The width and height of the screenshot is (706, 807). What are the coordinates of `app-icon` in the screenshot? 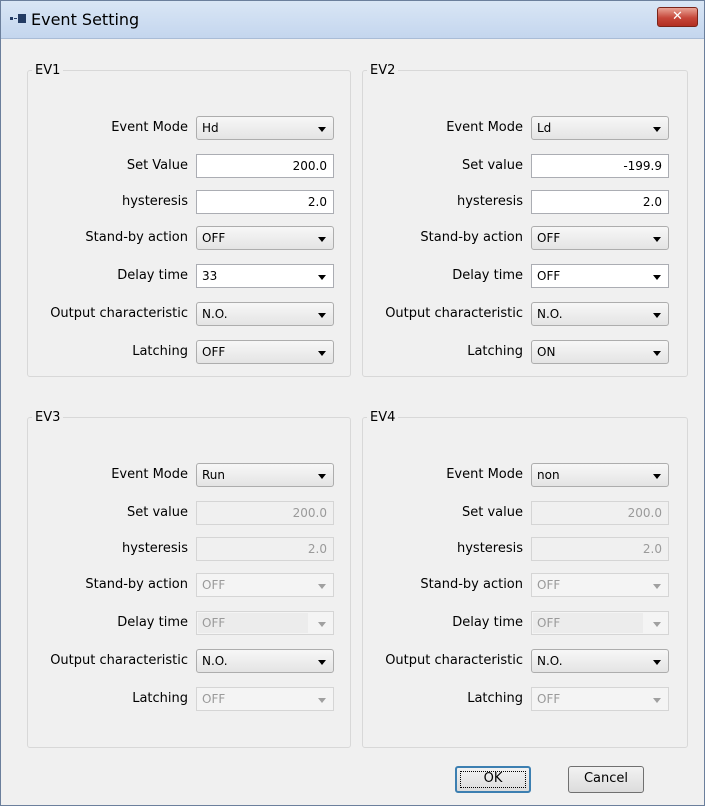 It's located at (18, 19).